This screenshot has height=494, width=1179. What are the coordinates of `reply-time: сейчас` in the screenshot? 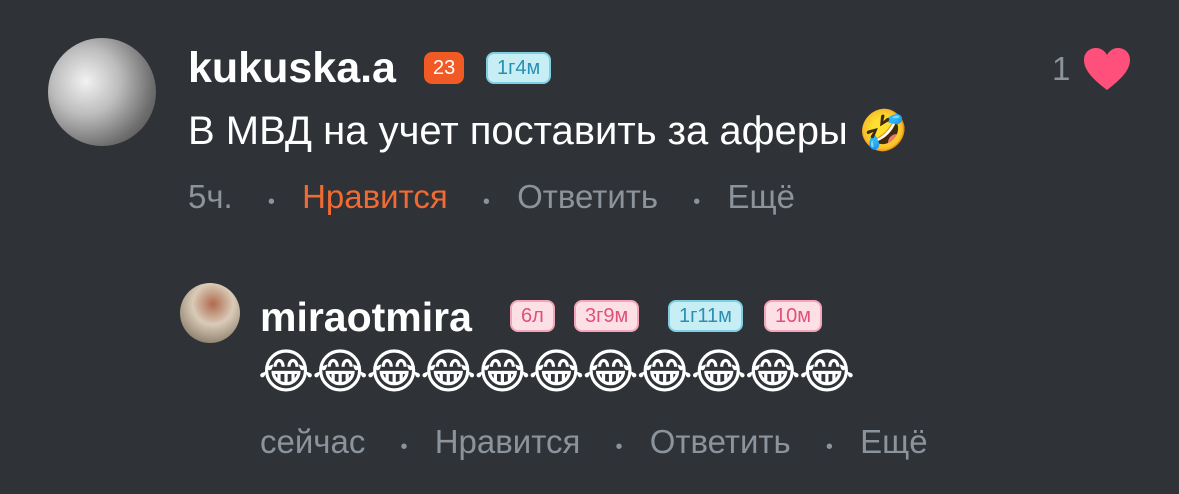 It's located at (313, 441).